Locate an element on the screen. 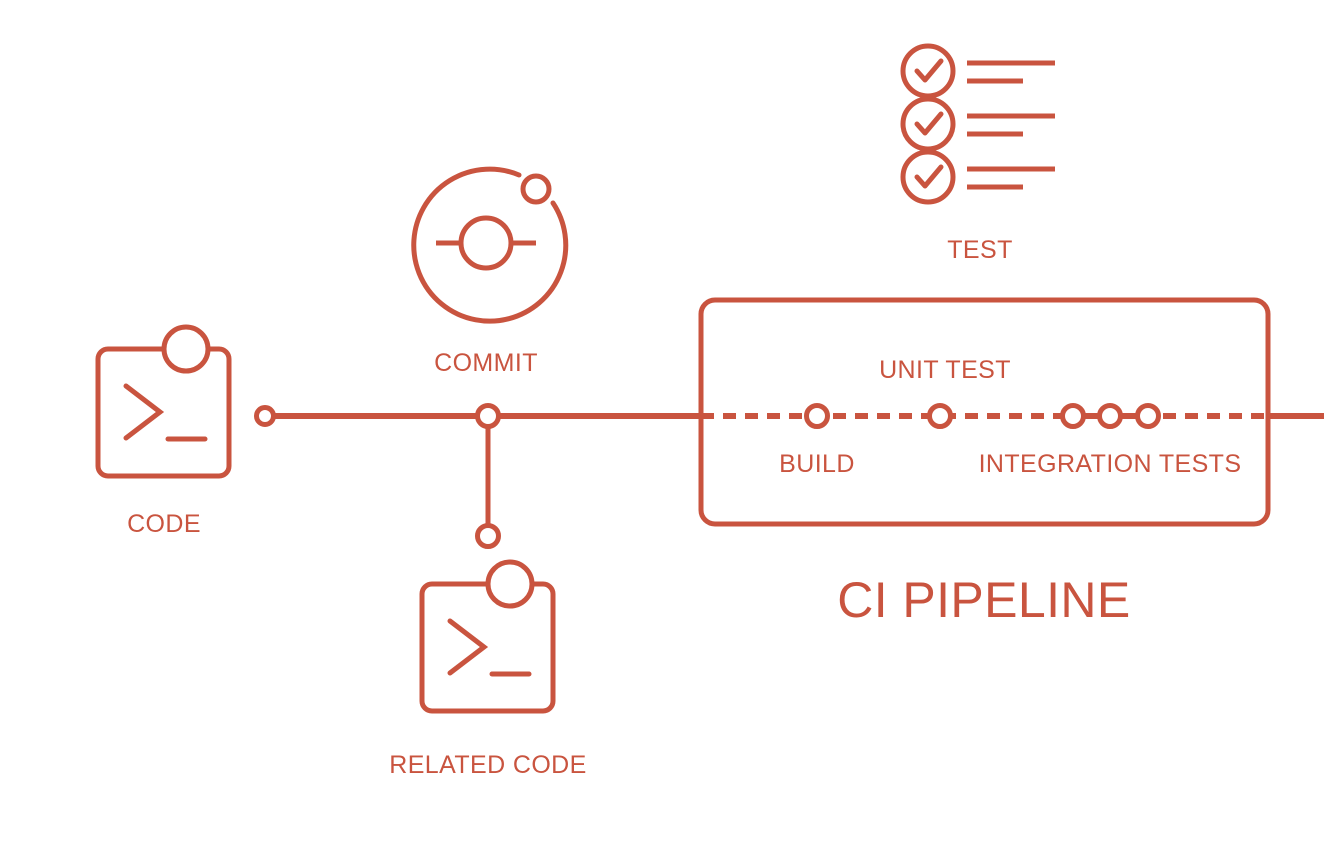 The width and height of the screenshot is (1324, 850). stage-label-build: BUILD is located at coordinates (817, 464).